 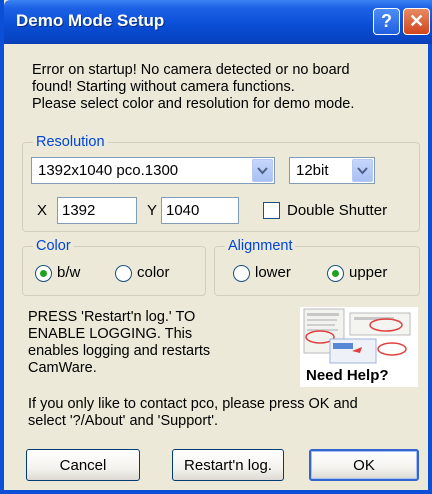 I want to click on lower-radio, so click(x=241, y=273).